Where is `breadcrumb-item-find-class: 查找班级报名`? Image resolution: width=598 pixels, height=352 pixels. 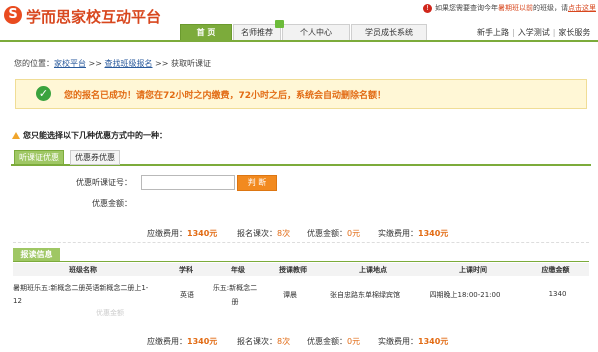
breadcrumb-item-find-class: 查找班级报名 is located at coordinates (129, 63).